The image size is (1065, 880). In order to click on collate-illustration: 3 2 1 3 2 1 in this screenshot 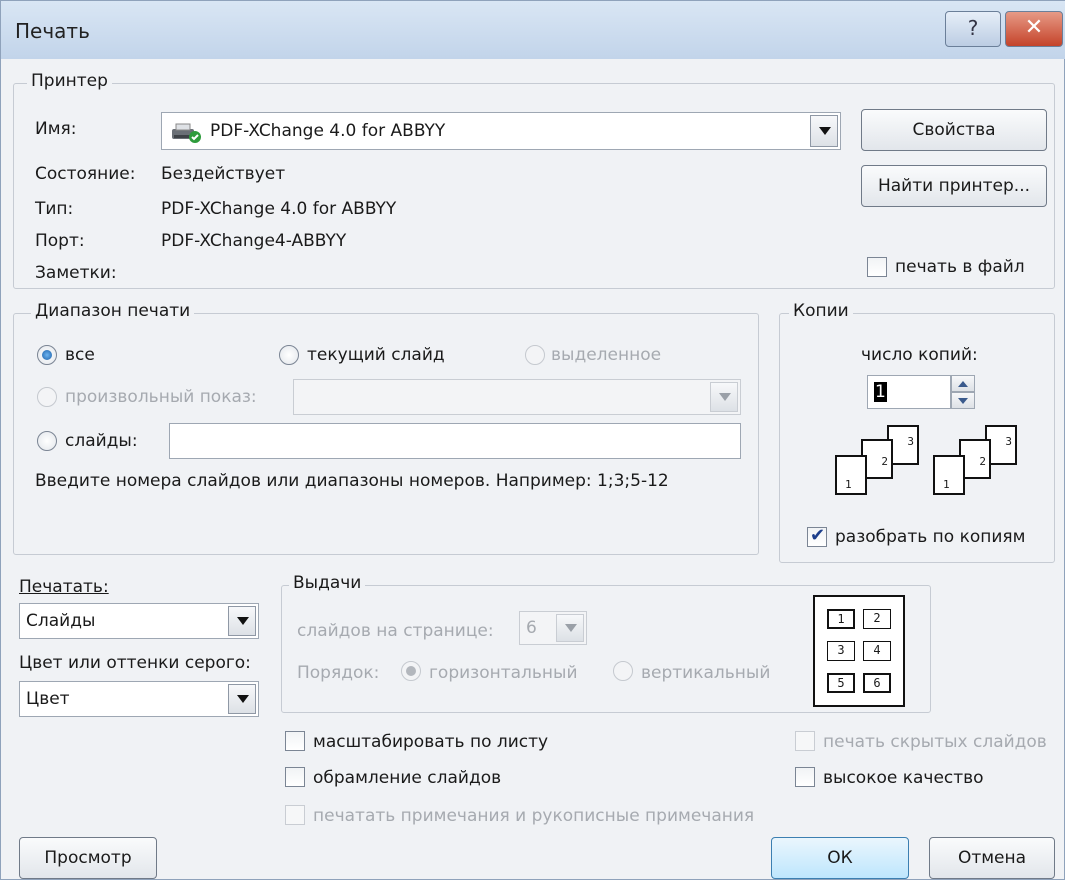, I will do `click(931, 467)`.